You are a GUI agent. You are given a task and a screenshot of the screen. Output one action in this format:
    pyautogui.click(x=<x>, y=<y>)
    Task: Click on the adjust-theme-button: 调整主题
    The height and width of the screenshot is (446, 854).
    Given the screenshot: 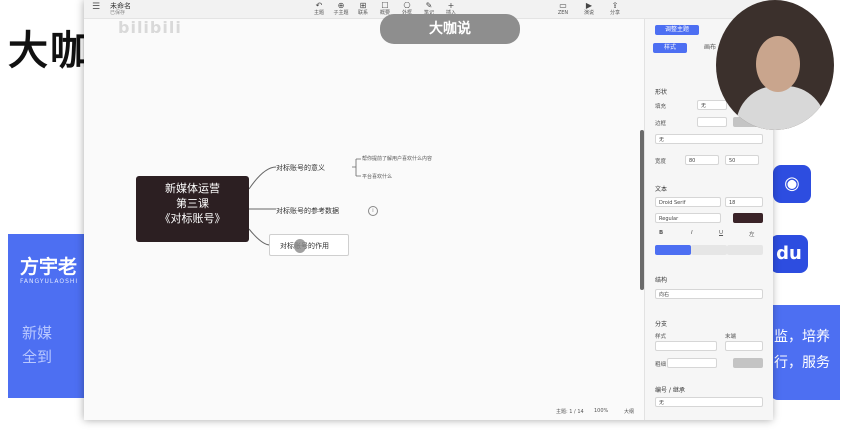 What is the action you would take?
    pyautogui.click(x=677, y=30)
    